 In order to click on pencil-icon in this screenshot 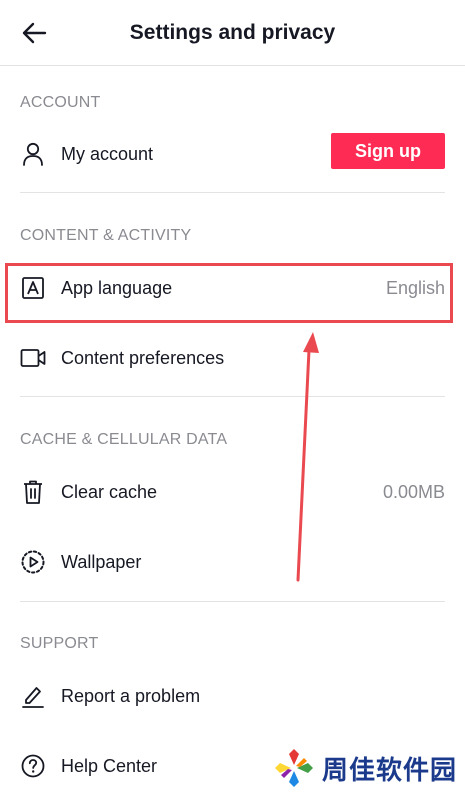, I will do `click(33, 696)`.